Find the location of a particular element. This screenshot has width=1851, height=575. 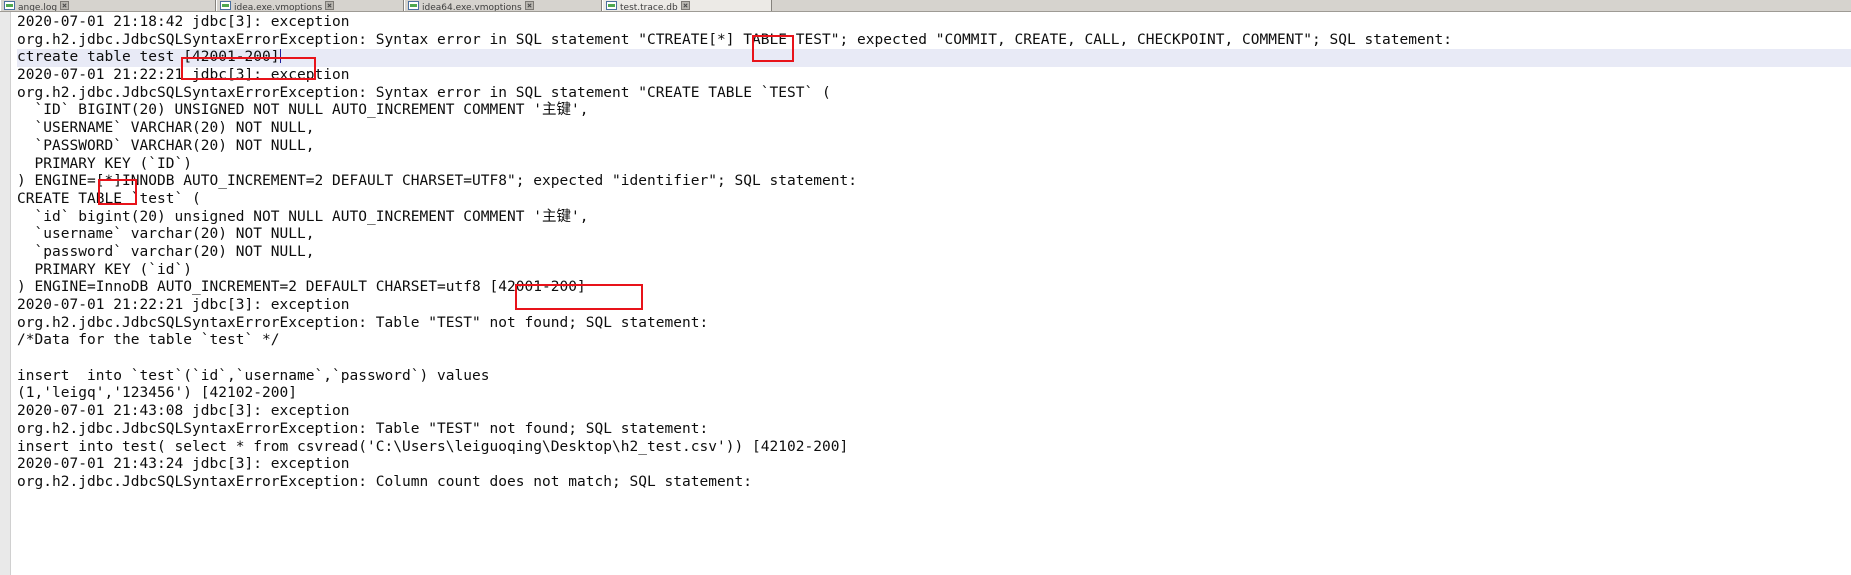

text-caret is located at coordinates (280, 56).